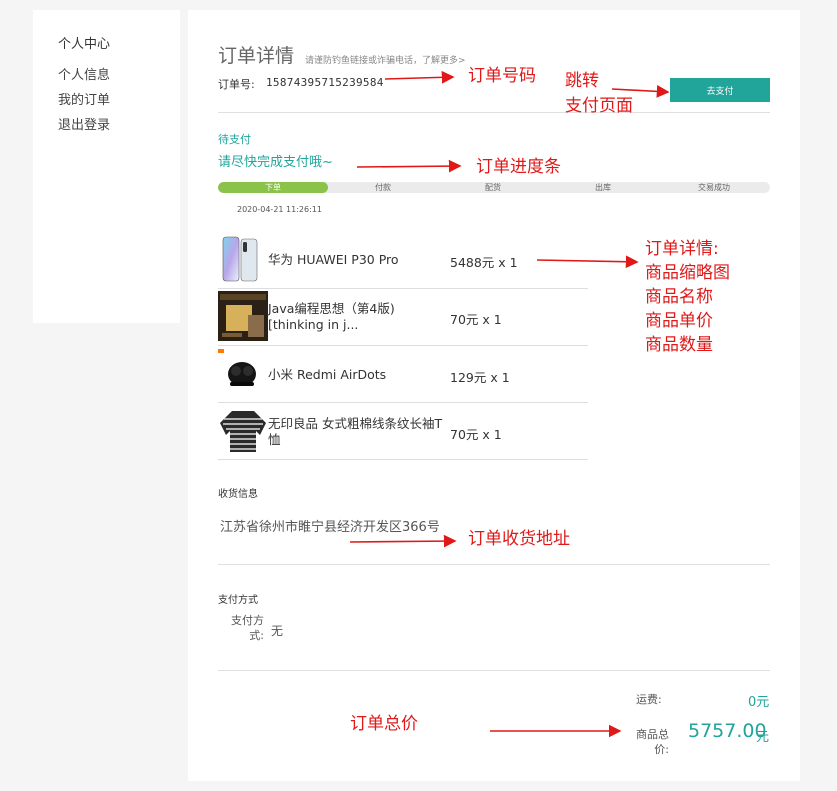 The width and height of the screenshot is (837, 791). Describe the element at coordinates (234, 139) in the screenshot. I see `order-status: 待支付` at that location.